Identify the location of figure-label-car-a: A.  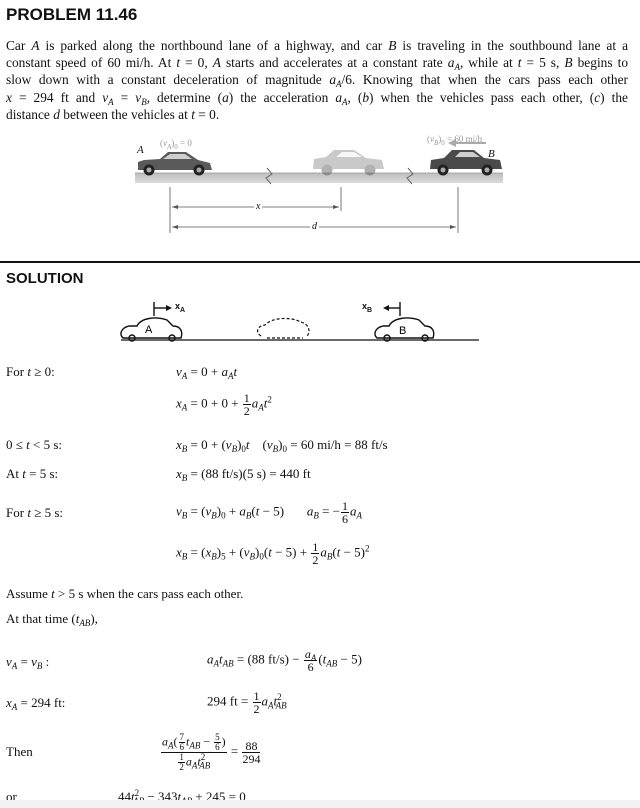
(140, 150).